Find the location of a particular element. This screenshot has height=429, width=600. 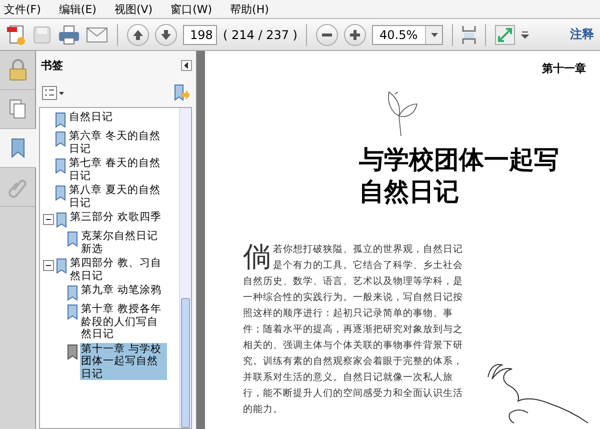

lock-icon is located at coordinates (18, 70).